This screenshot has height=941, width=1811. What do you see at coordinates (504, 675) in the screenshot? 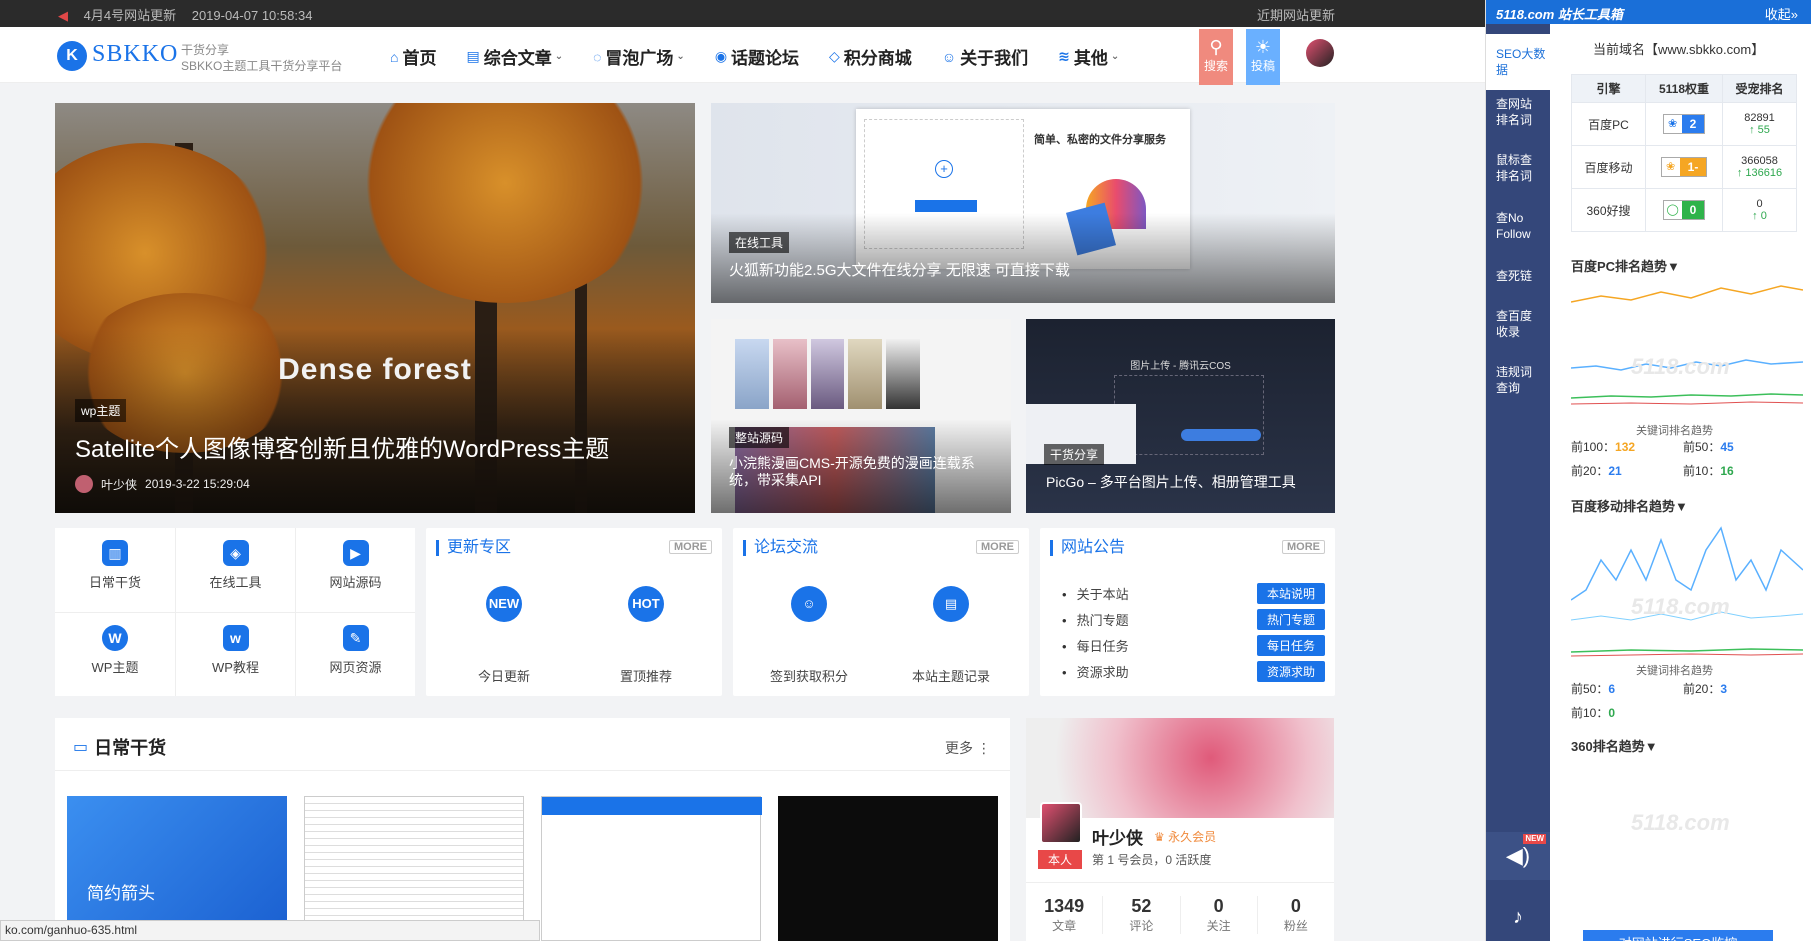
I see `today-update-link: 今日更新` at bounding box center [504, 675].